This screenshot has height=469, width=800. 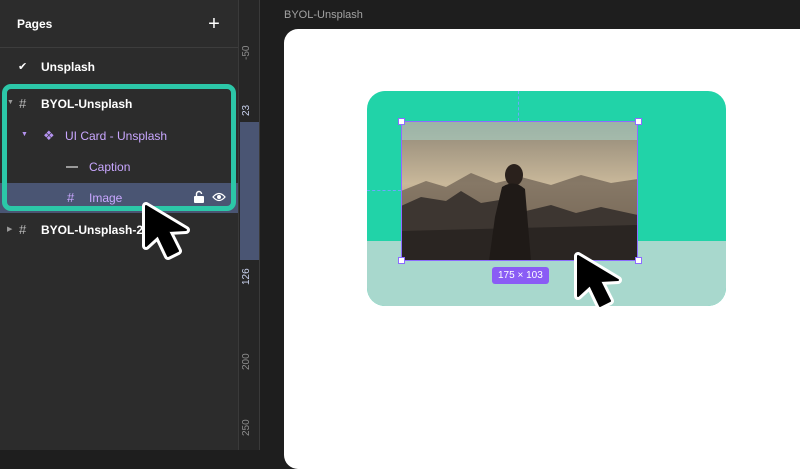 What do you see at coordinates (119, 24) in the screenshot?
I see `pages-header: Pages +` at bounding box center [119, 24].